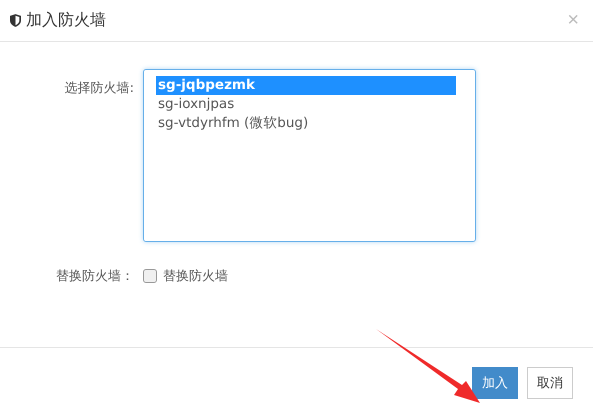 This screenshot has height=416, width=593. I want to click on checkbox, so click(150, 276).